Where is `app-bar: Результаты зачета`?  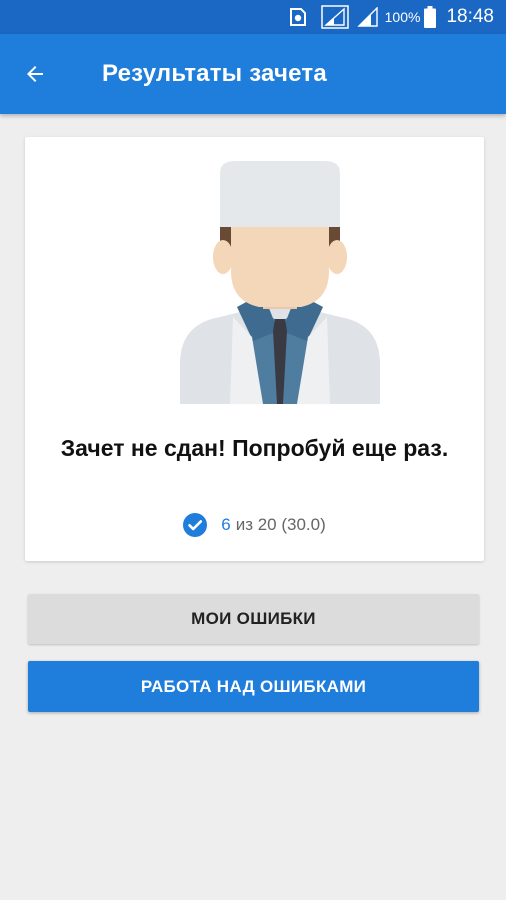 app-bar: Результаты зачета is located at coordinates (253, 74).